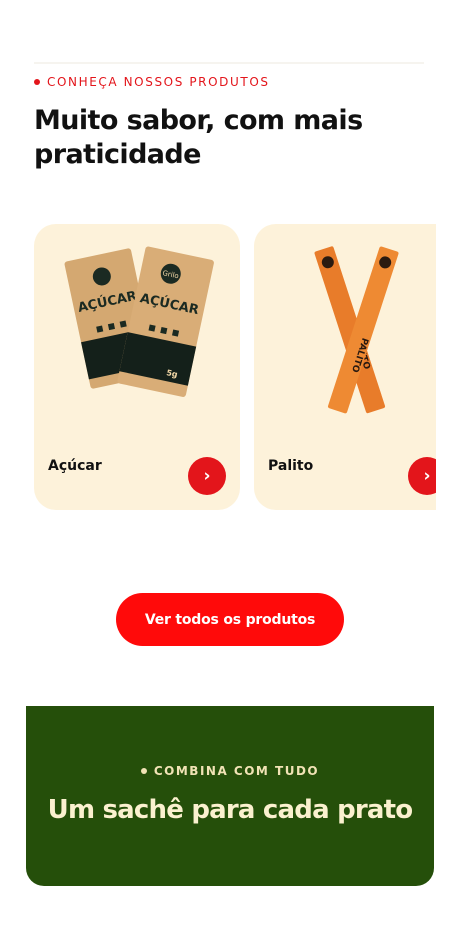 Image resolution: width=460 pixels, height=948 pixels. Describe the element at coordinates (236, 771) in the screenshot. I see `combina-eyebrow-text: COMBINA COM TUDO` at that location.